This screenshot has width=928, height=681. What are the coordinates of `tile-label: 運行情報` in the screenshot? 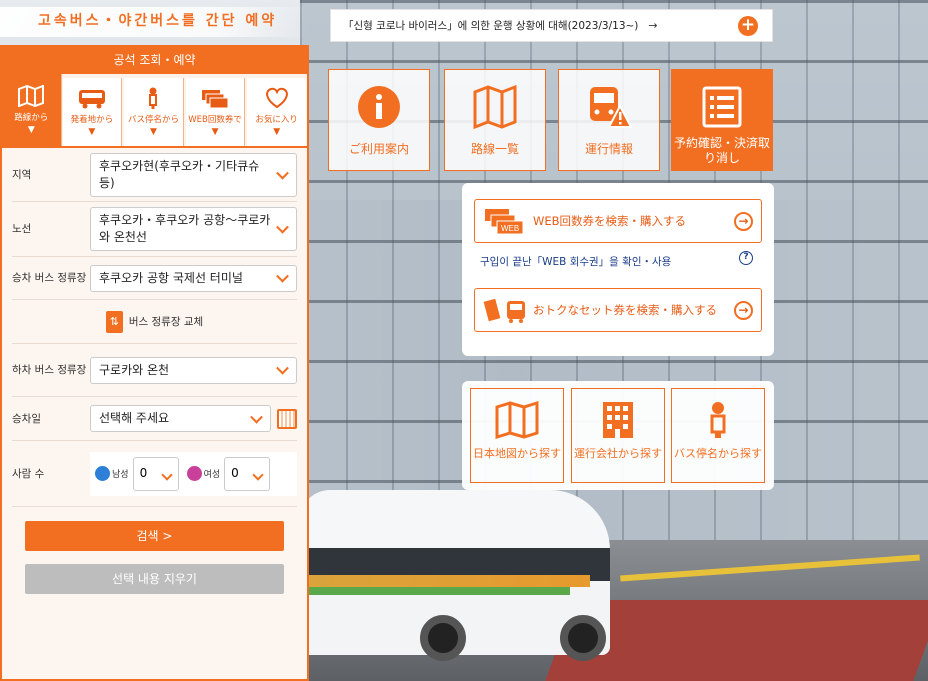 It's located at (608, 149).